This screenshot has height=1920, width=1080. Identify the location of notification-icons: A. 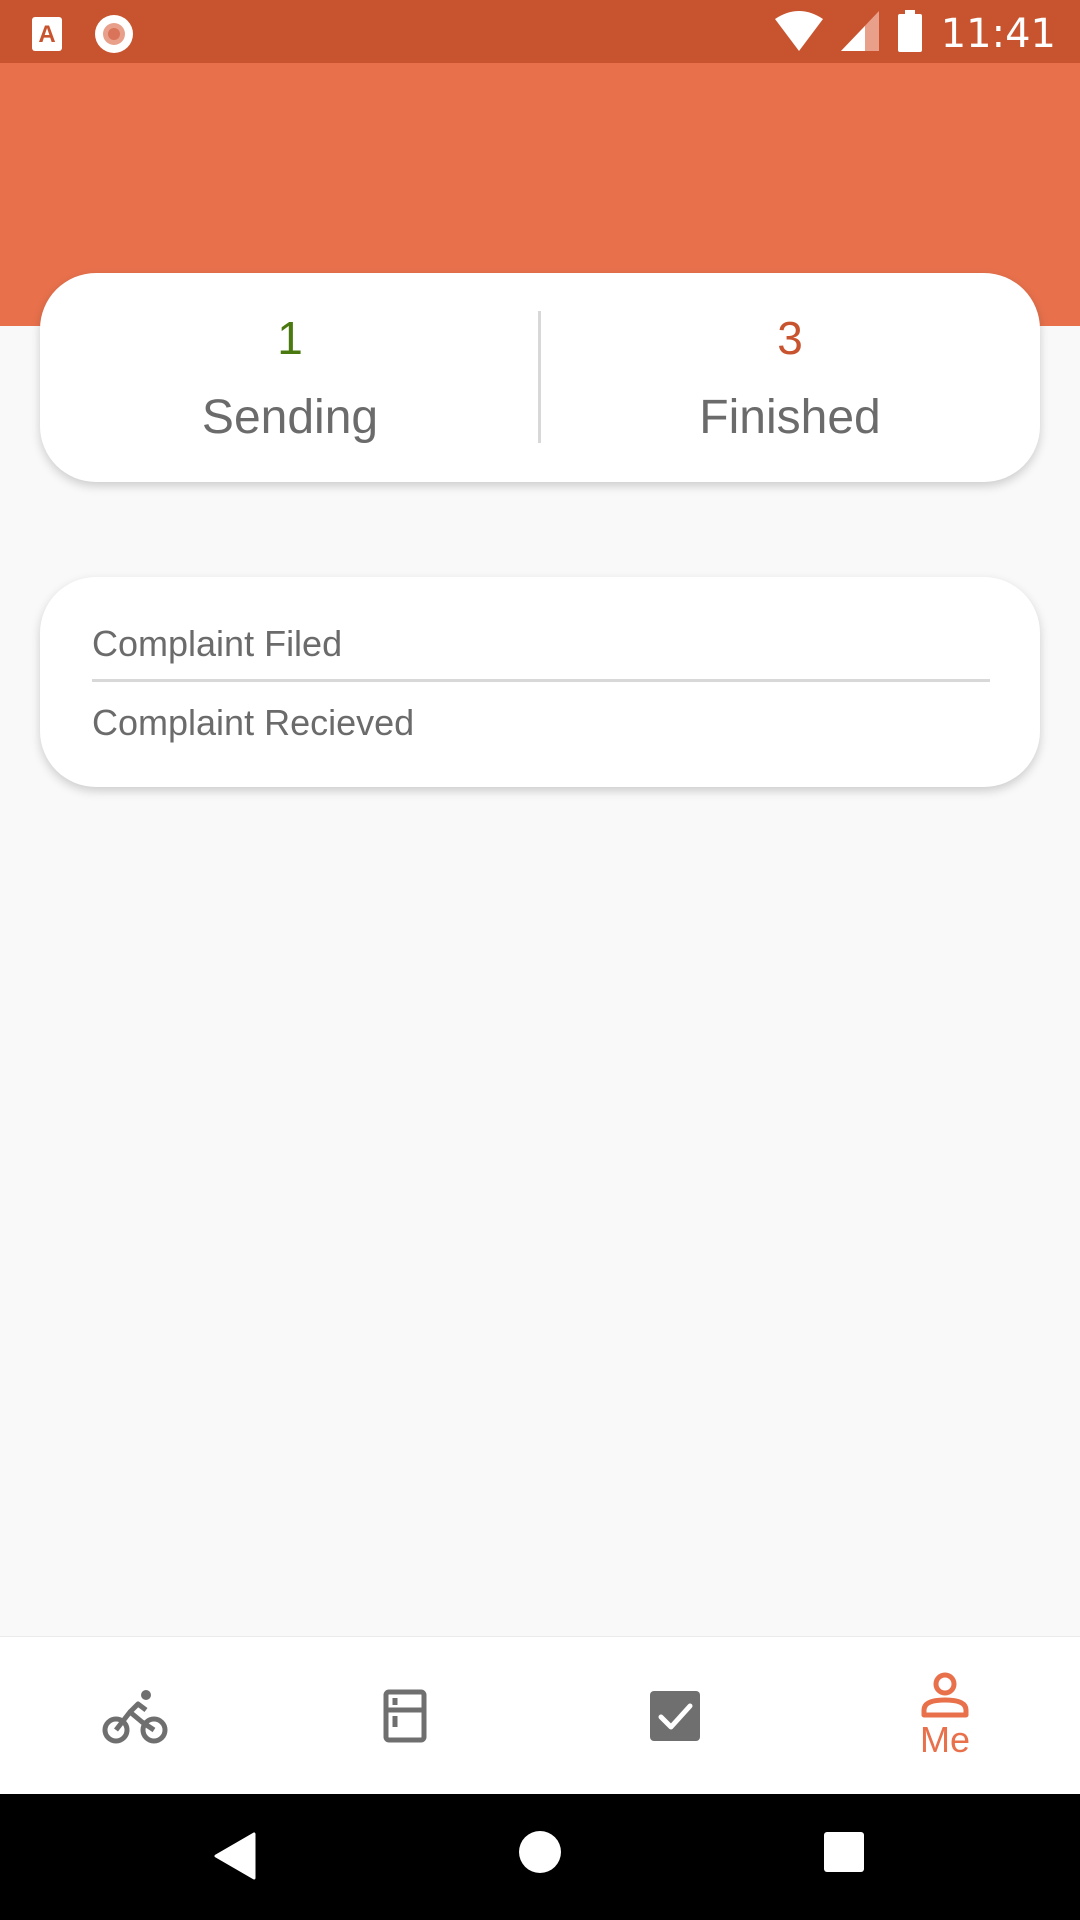
(83, 36).